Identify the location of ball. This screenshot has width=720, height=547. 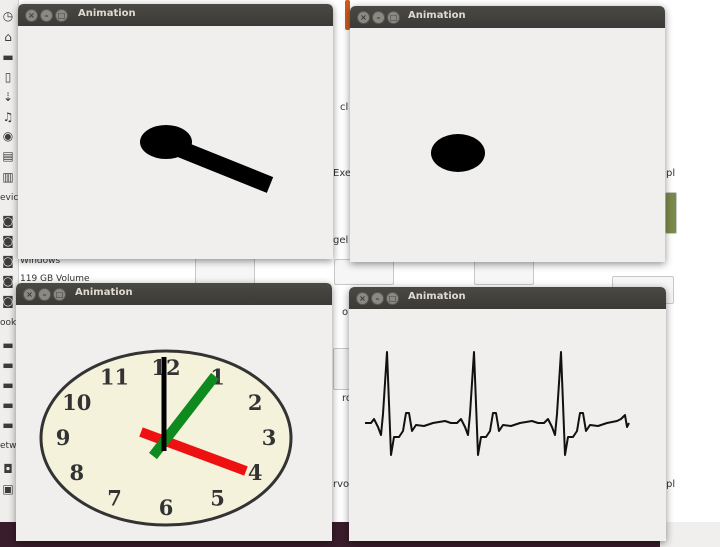
(458, 153).